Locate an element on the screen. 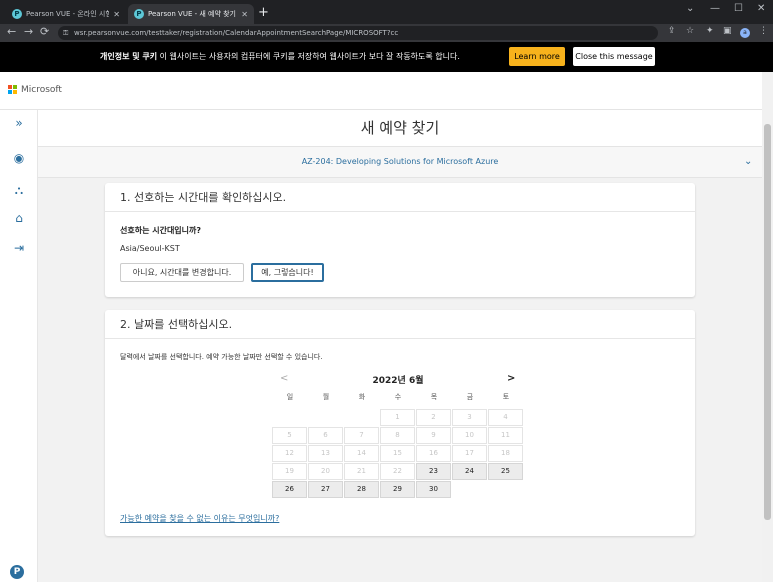  calendar-day-disabled: 19 is located at coordinates (289, 471).